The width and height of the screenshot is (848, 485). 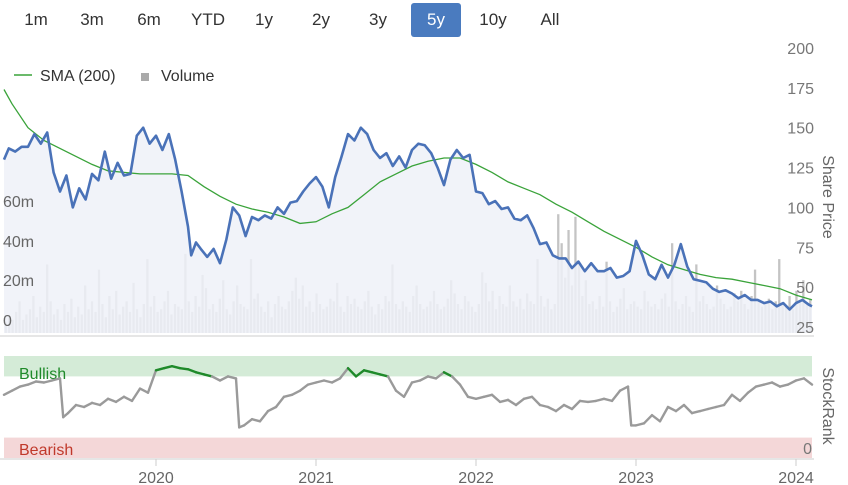 What do you see at coordinates (636, 477) in the screenshot?
I see `x-axis-tick-label: 2023` at bounding box center [636, 477].